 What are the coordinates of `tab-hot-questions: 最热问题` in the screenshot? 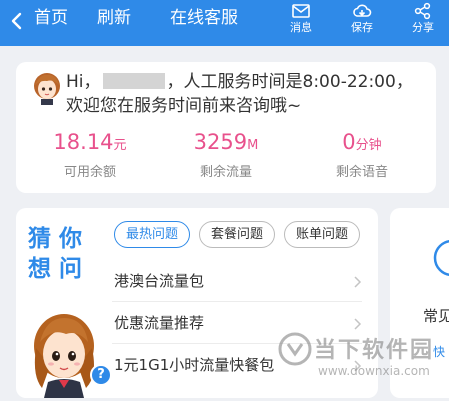 It's located at (152, 234).